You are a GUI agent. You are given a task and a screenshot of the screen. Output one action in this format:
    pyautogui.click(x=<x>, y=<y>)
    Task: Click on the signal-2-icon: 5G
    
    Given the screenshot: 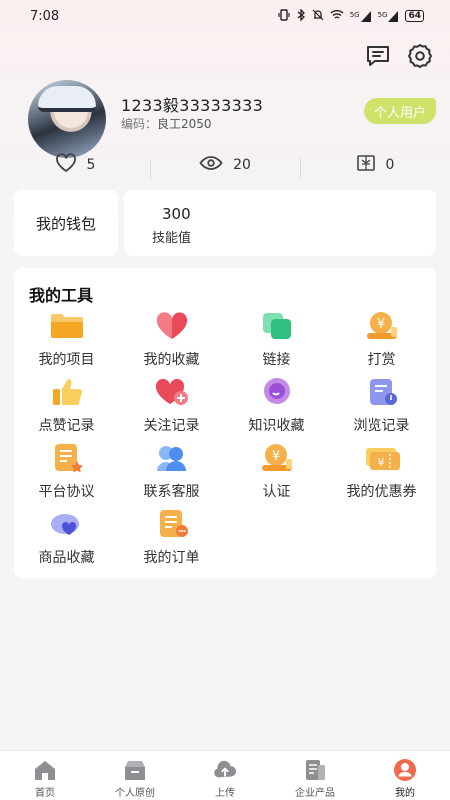 What is the action you would take?
    pyautogui.click(x=389, y=16)
    